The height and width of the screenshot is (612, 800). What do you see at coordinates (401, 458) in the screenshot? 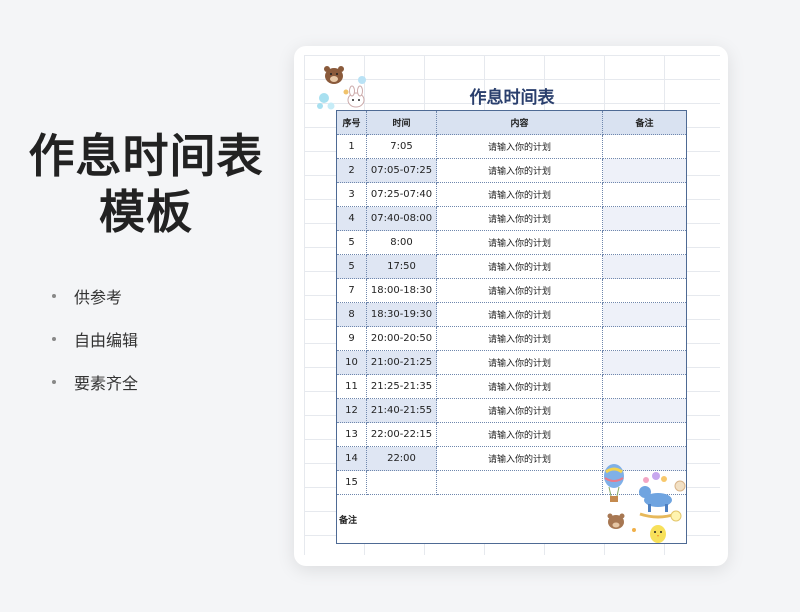
I see `row-time: 22:00` at bounding box center [401, 458].